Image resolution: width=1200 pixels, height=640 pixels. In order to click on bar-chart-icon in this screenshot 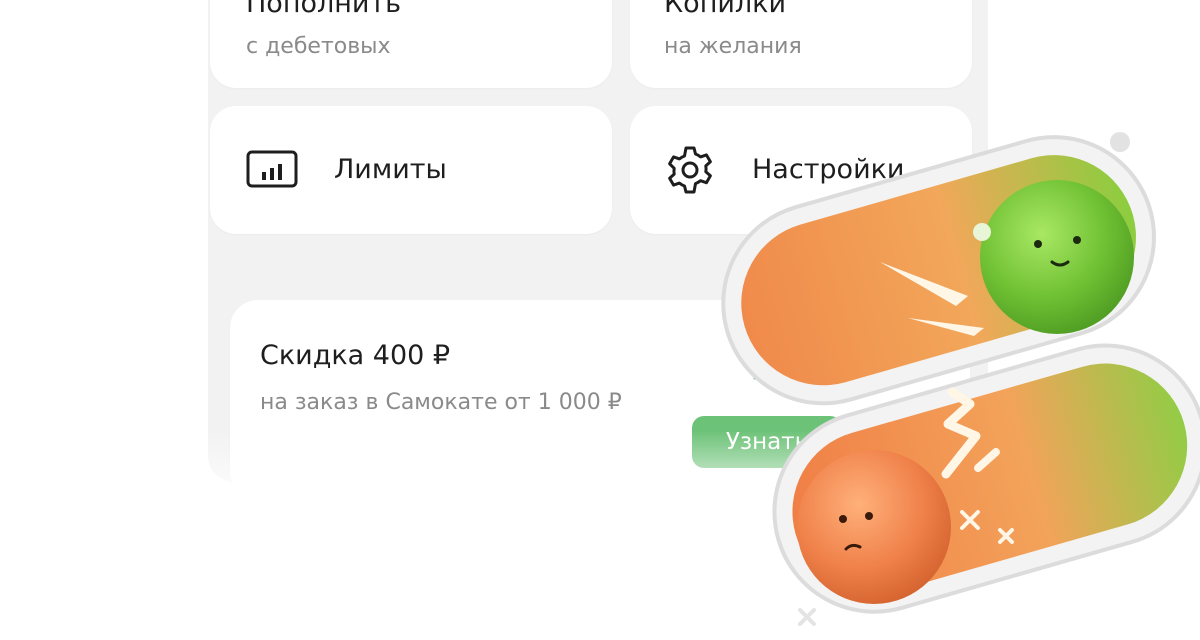, I will do `click(272, 172)`.